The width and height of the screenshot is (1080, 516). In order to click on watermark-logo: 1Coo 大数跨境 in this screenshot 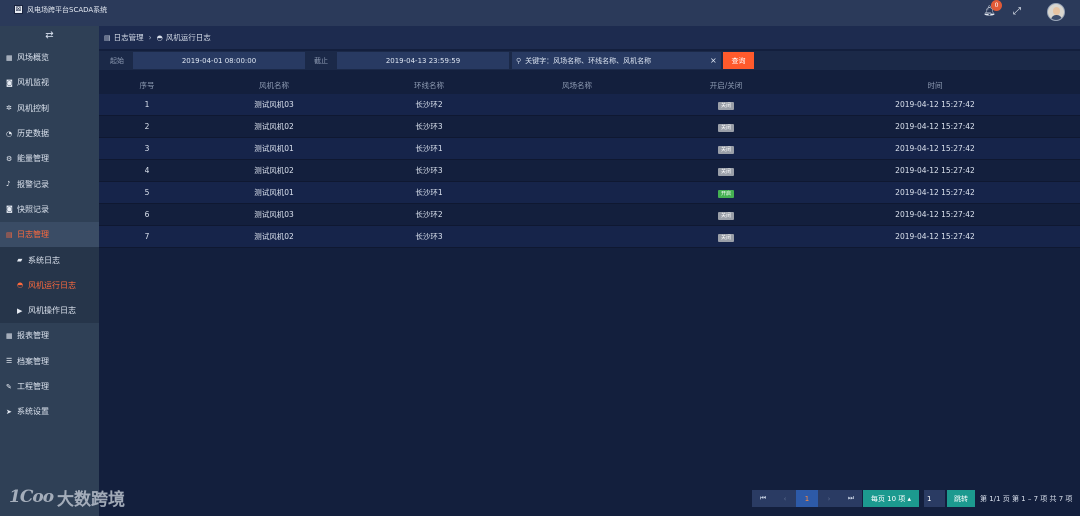, I will do `click(79, 498)`.